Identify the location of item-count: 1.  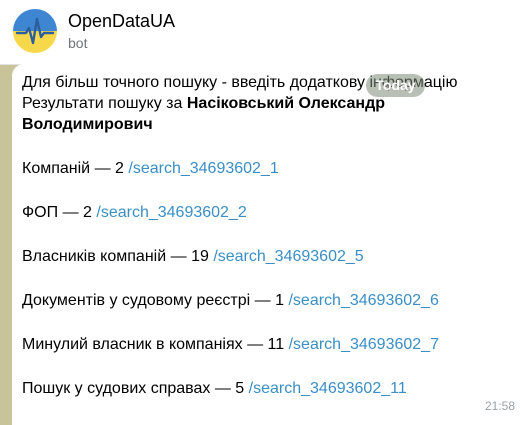
(280, 300).